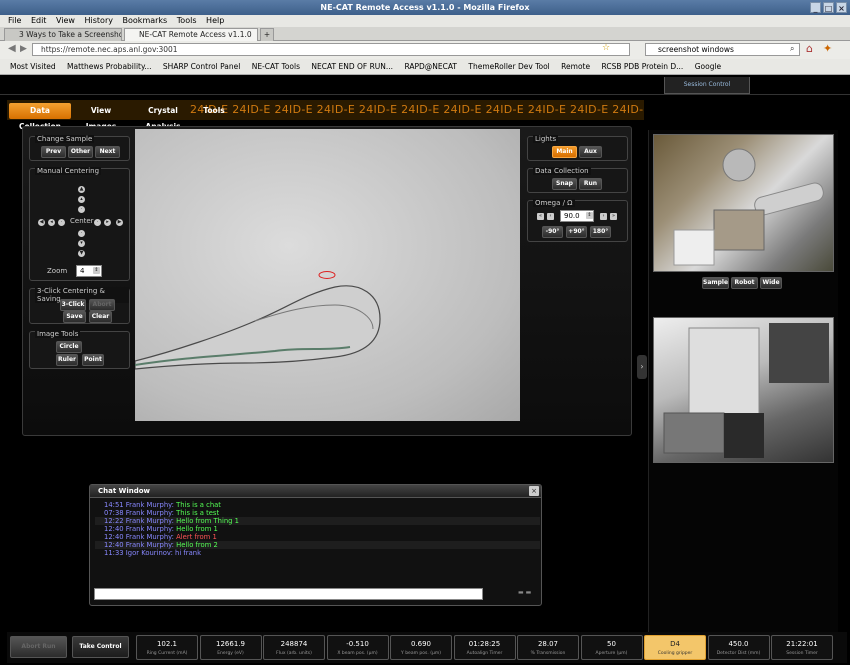 This screenshot has height=665, width=850. I want to click on omega-big-plus-icon: », so click(613, 216).